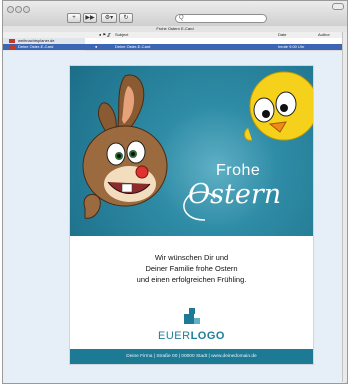  I want to click on search-icon: Q, so click(181, 18).